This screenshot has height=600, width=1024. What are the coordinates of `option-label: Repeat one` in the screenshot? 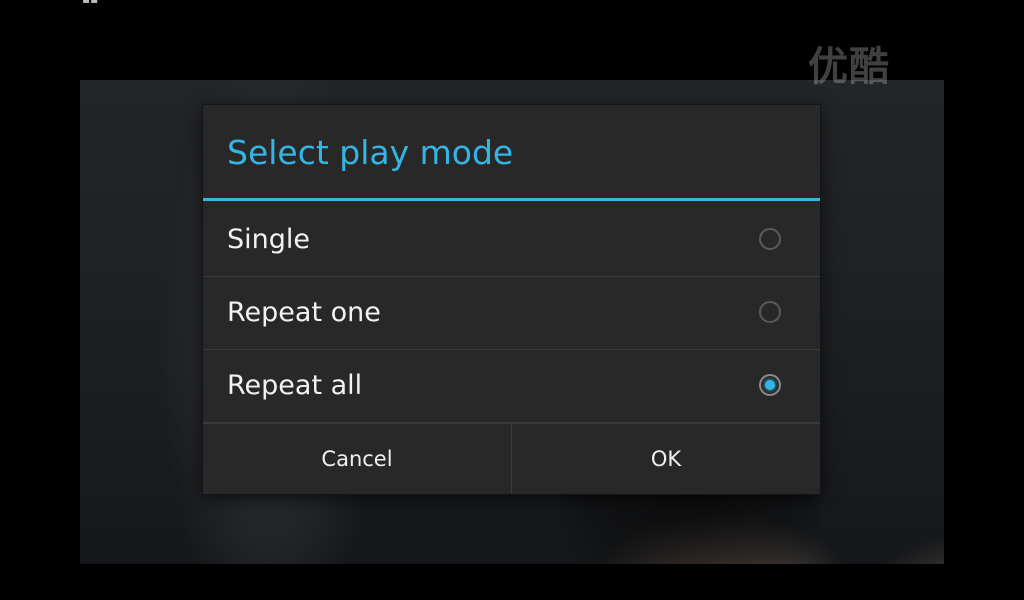 It's located at (304, 312).